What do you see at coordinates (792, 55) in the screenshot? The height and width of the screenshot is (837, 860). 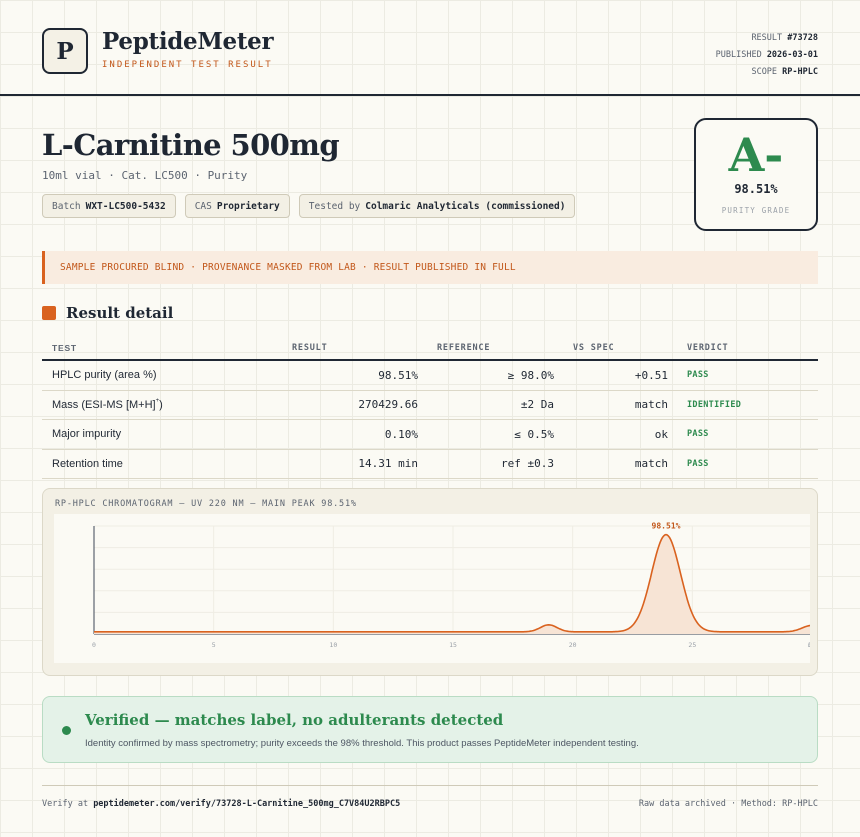 I see `published-date: 2026-03-01` at bounding box center [792, 55].